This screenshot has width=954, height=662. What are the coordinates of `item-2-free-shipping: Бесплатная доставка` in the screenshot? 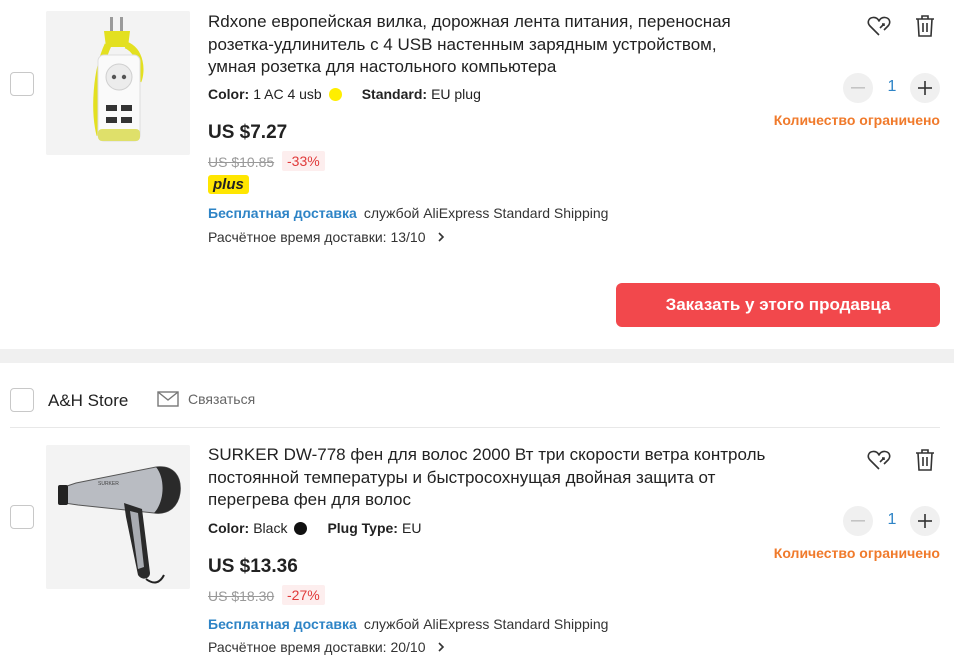 It's located at (282, 624).